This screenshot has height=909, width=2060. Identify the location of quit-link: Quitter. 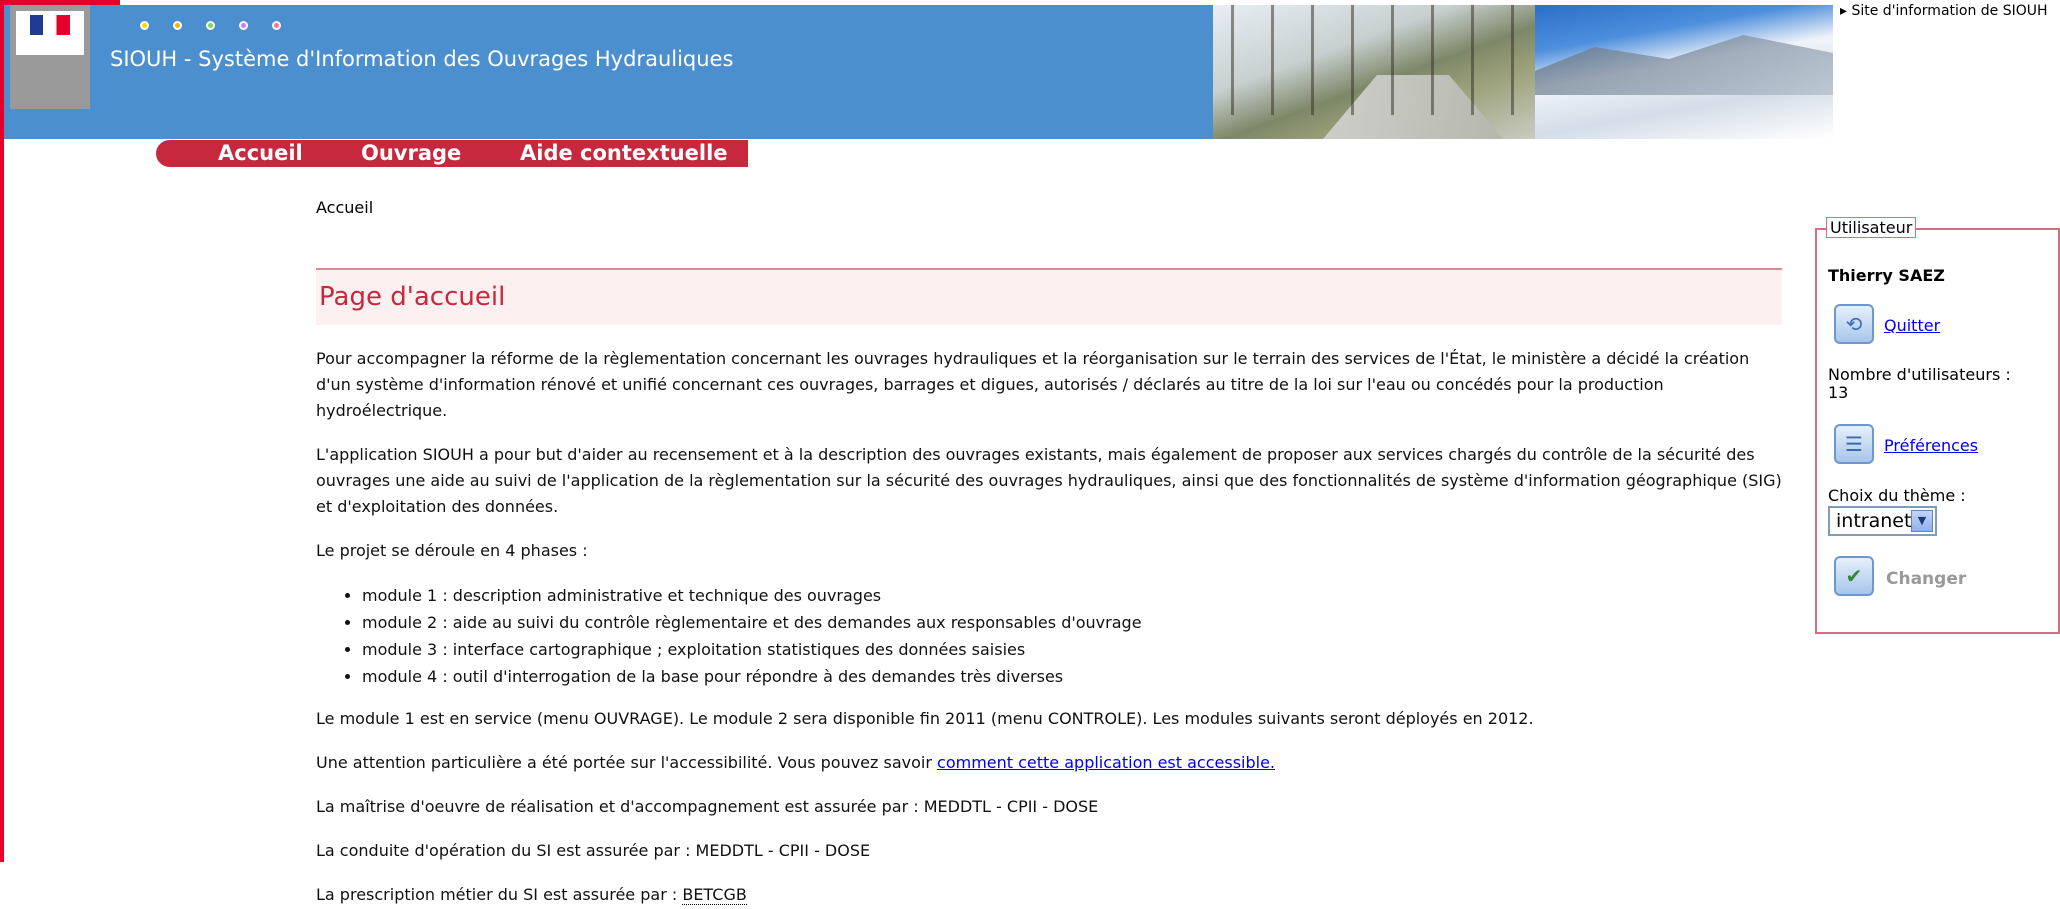
(1912, 325).